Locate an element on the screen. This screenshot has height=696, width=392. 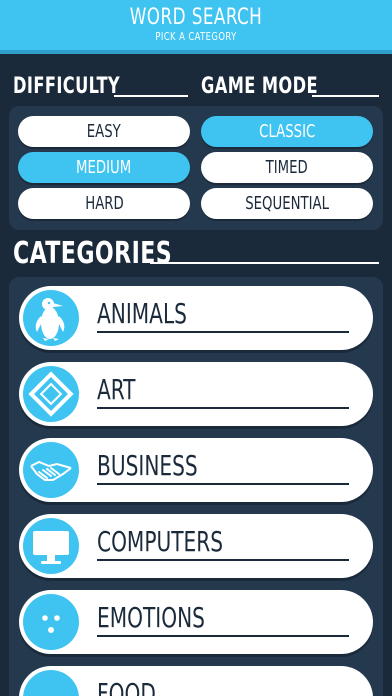
difficulty-heading-rule is located at coordinates (151, 96).